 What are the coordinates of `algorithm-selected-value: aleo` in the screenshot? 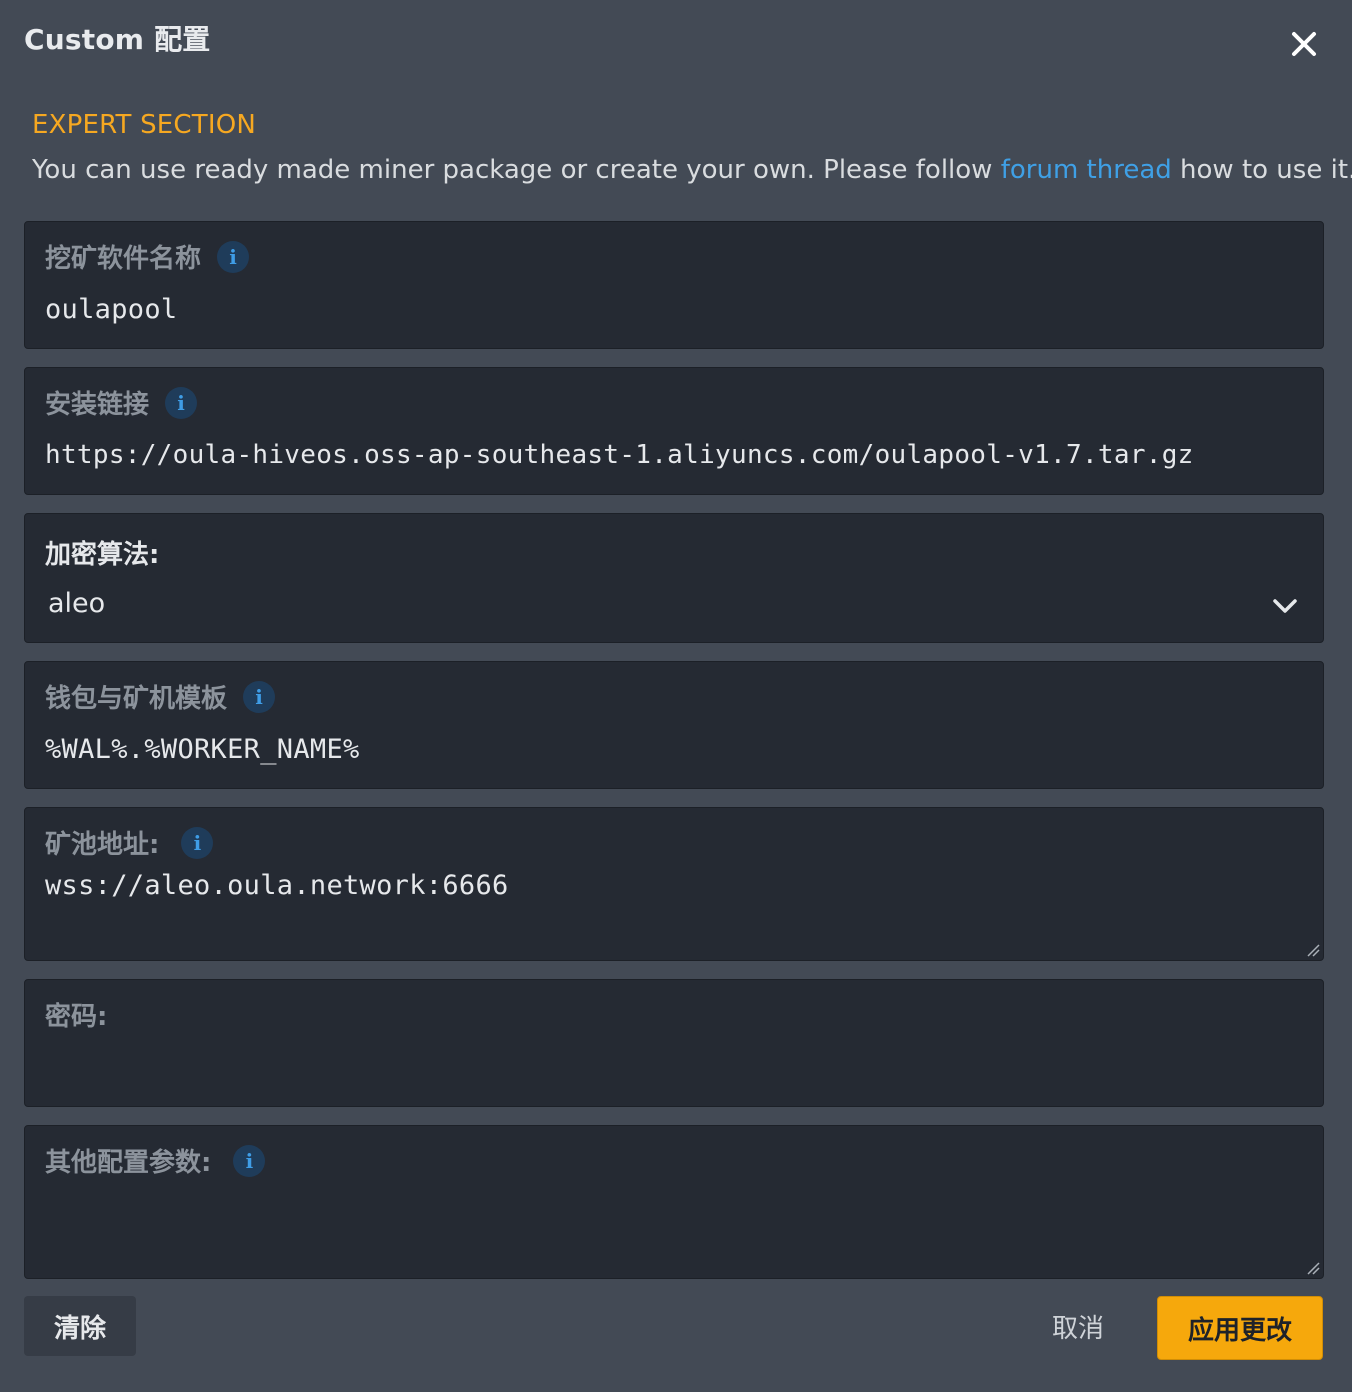 It's located at (76, 603).